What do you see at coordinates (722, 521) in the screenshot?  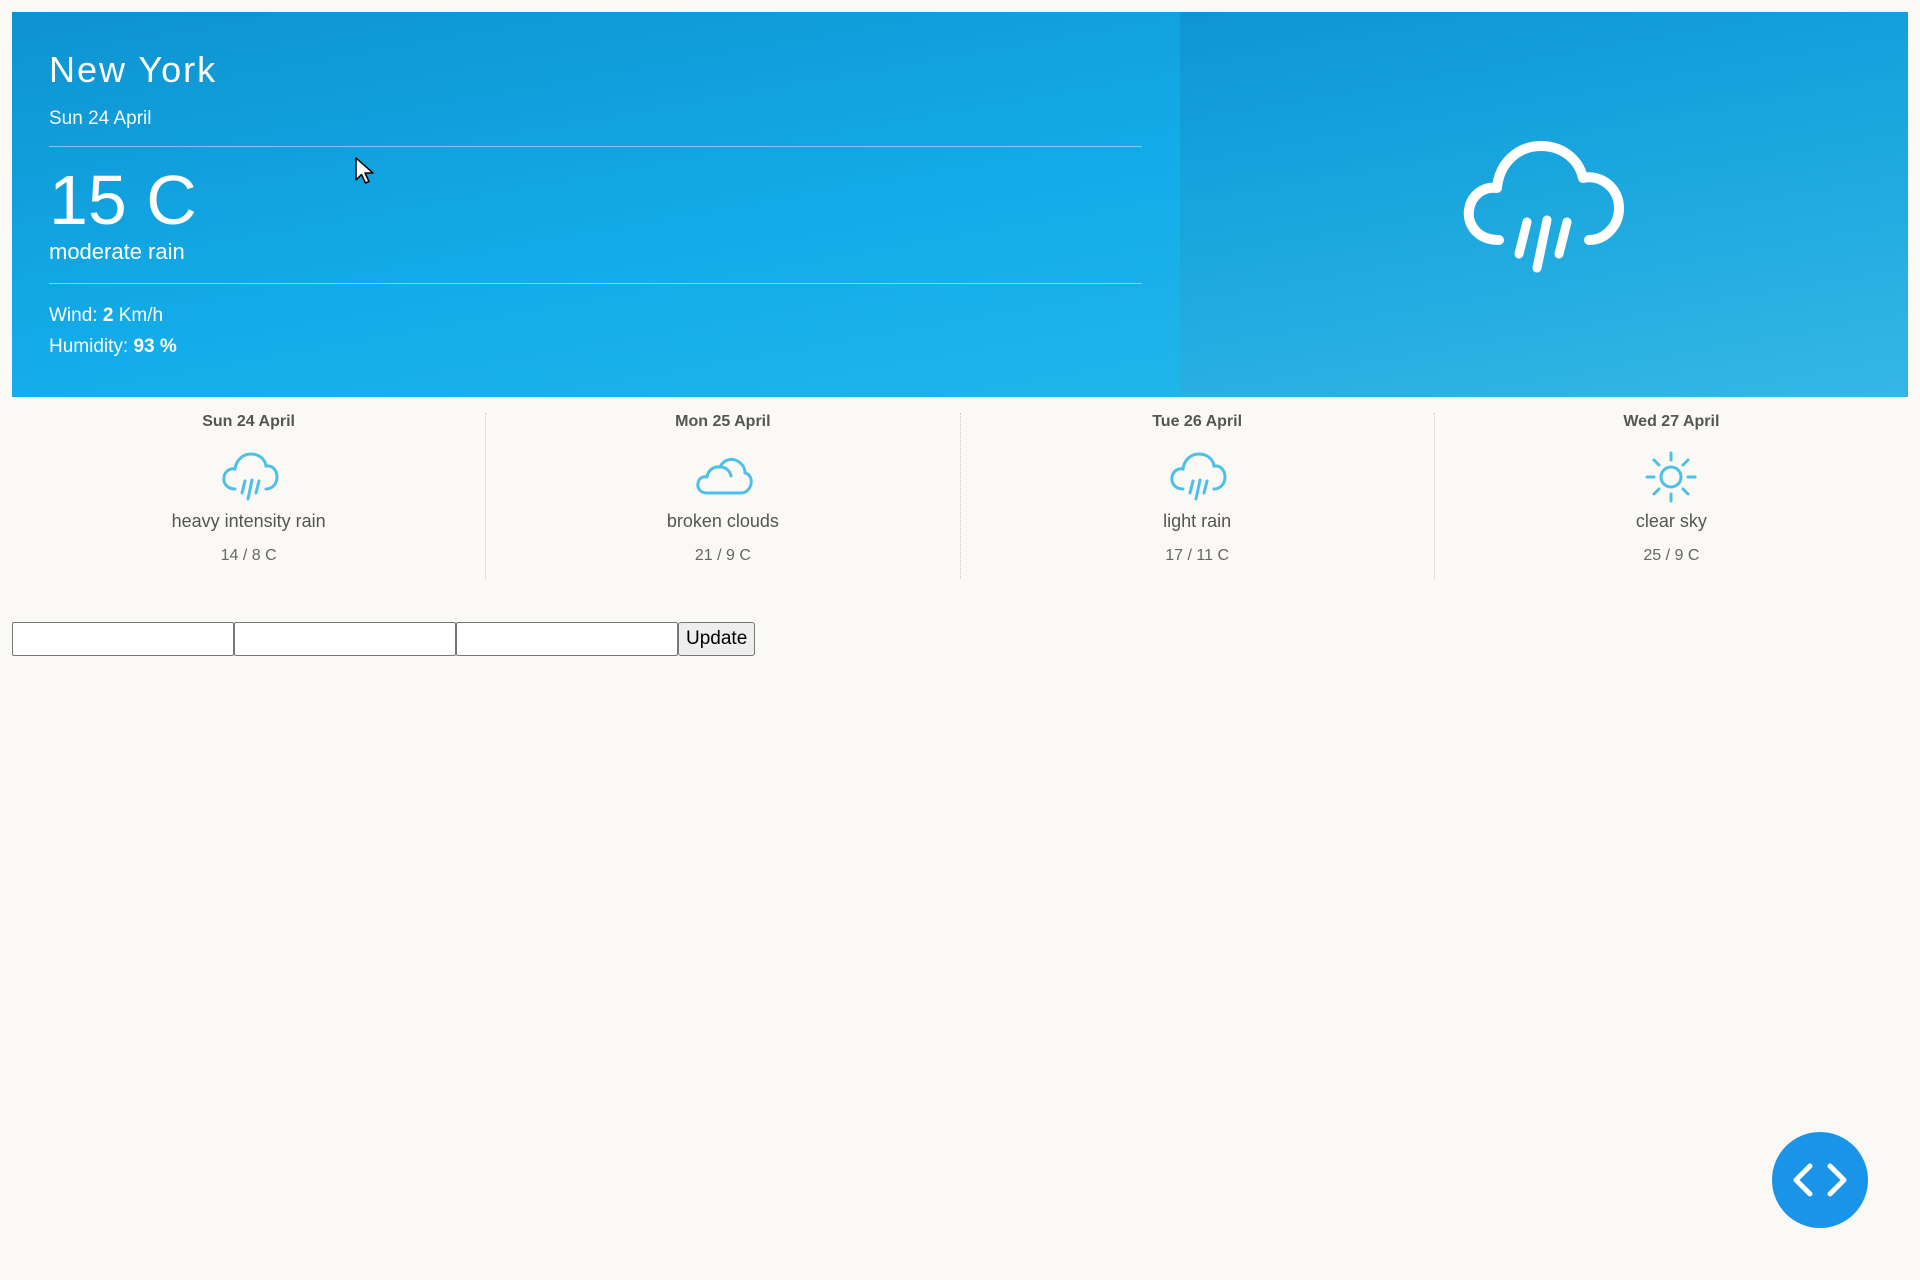 I see `forecast-description: broken clouds` at bounding box center [722, 521].